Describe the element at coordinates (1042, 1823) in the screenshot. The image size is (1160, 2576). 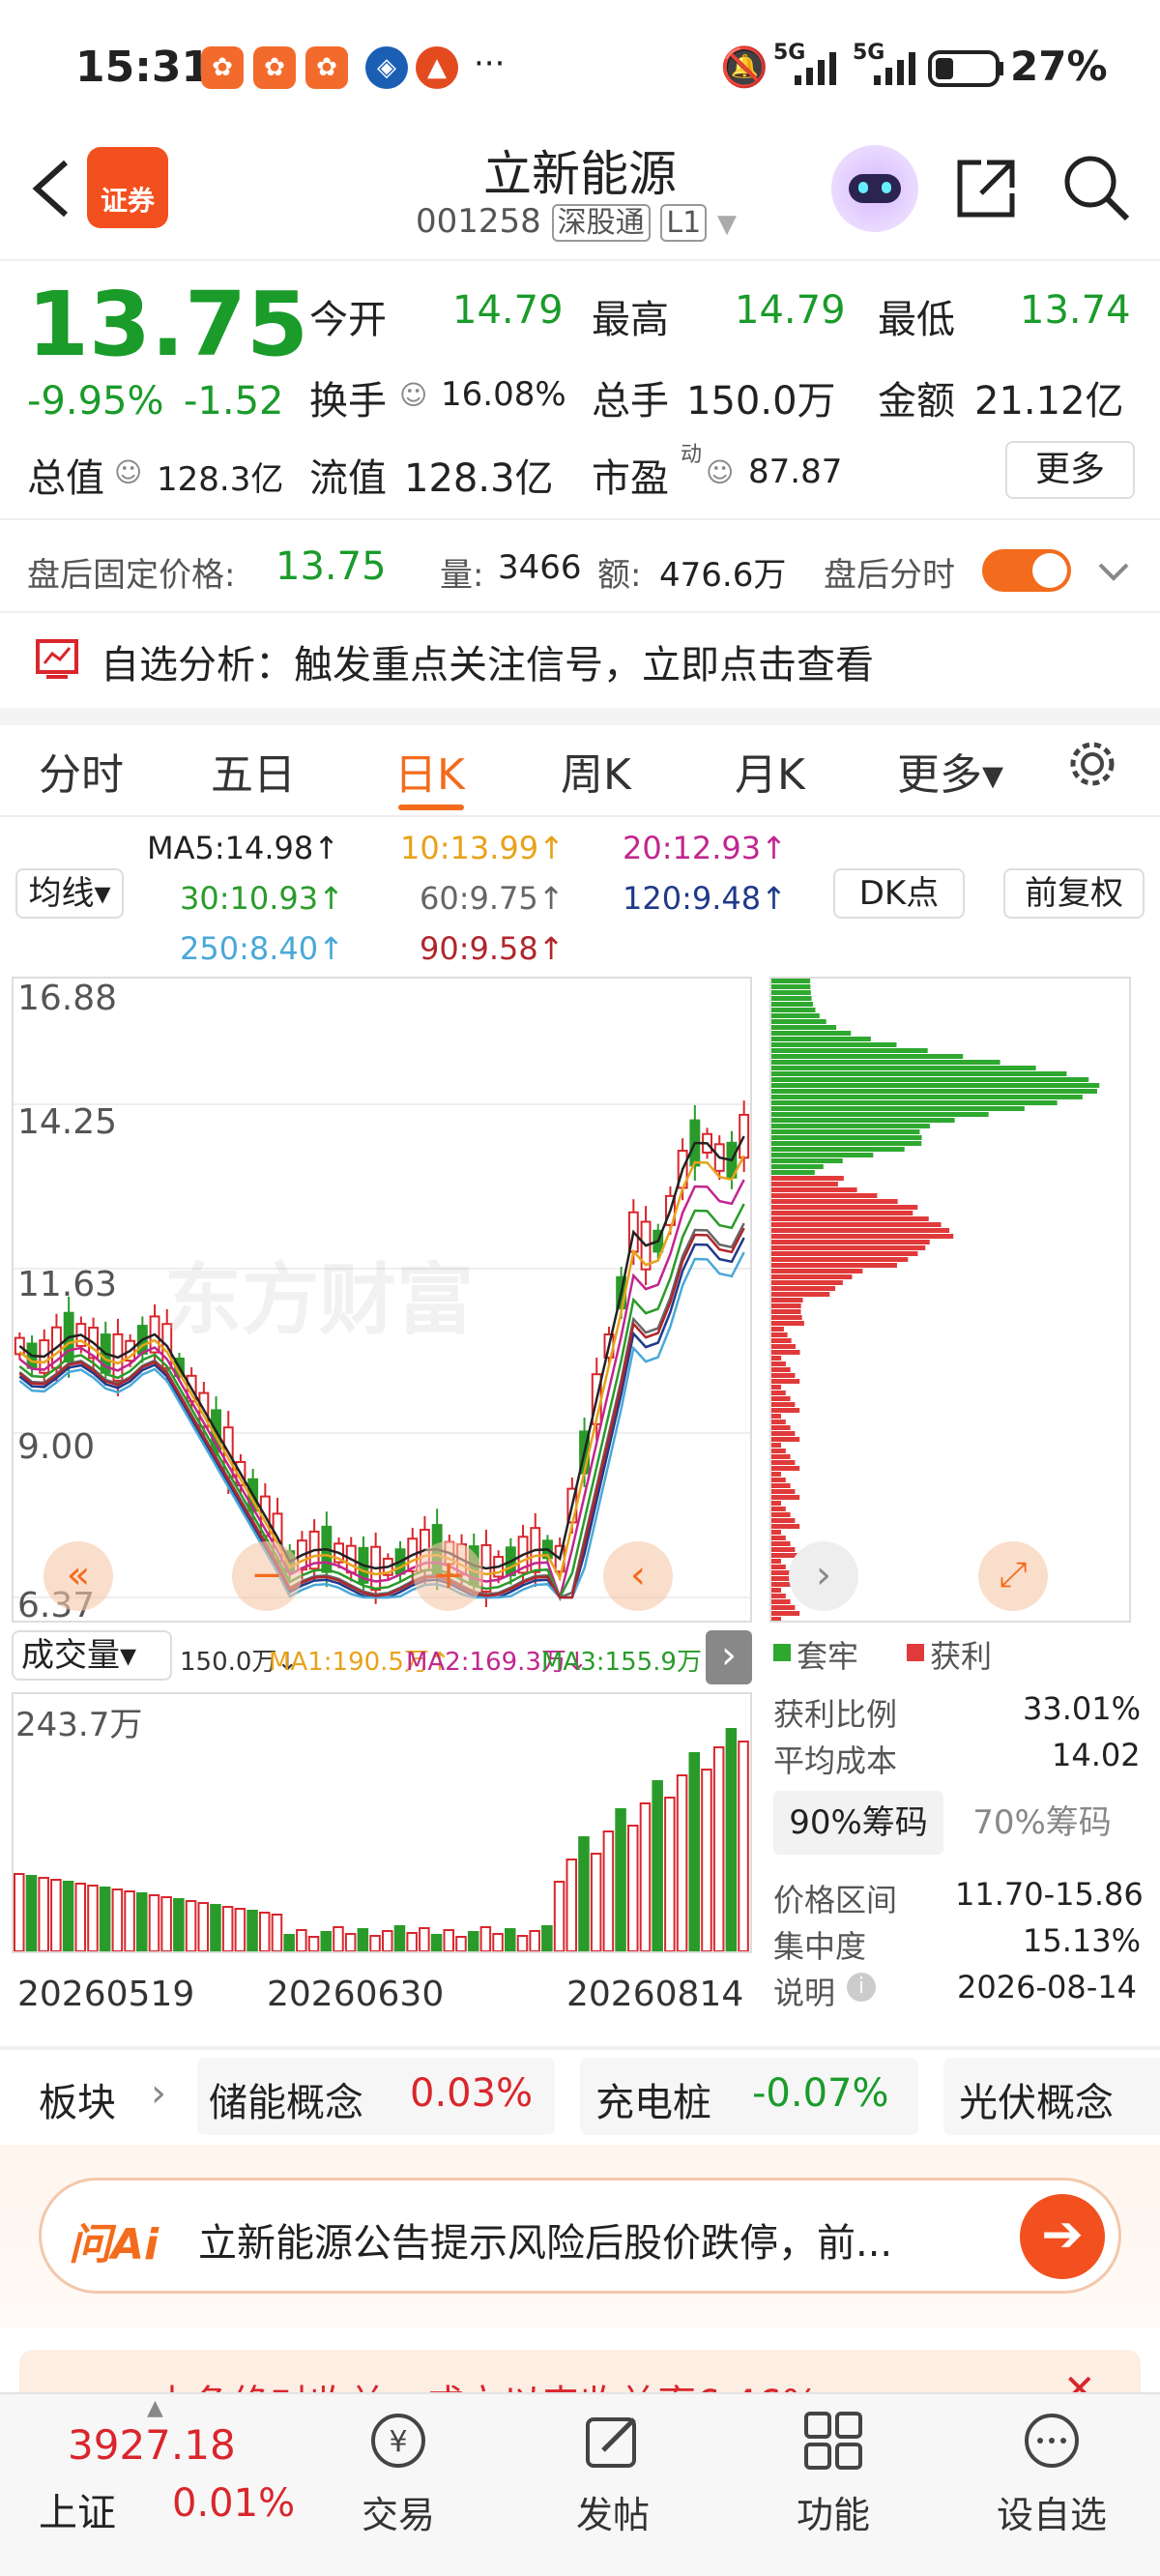
I see `tab-chip-70: 70%筹码` at that location.